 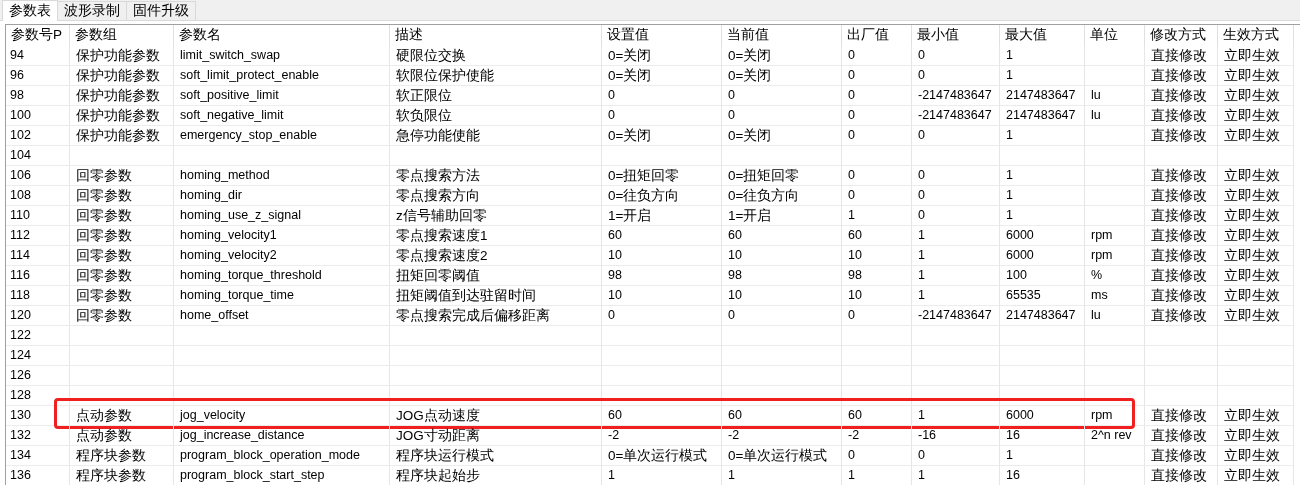 I want to click on table-cell: 126, so click(x=38, y=376).